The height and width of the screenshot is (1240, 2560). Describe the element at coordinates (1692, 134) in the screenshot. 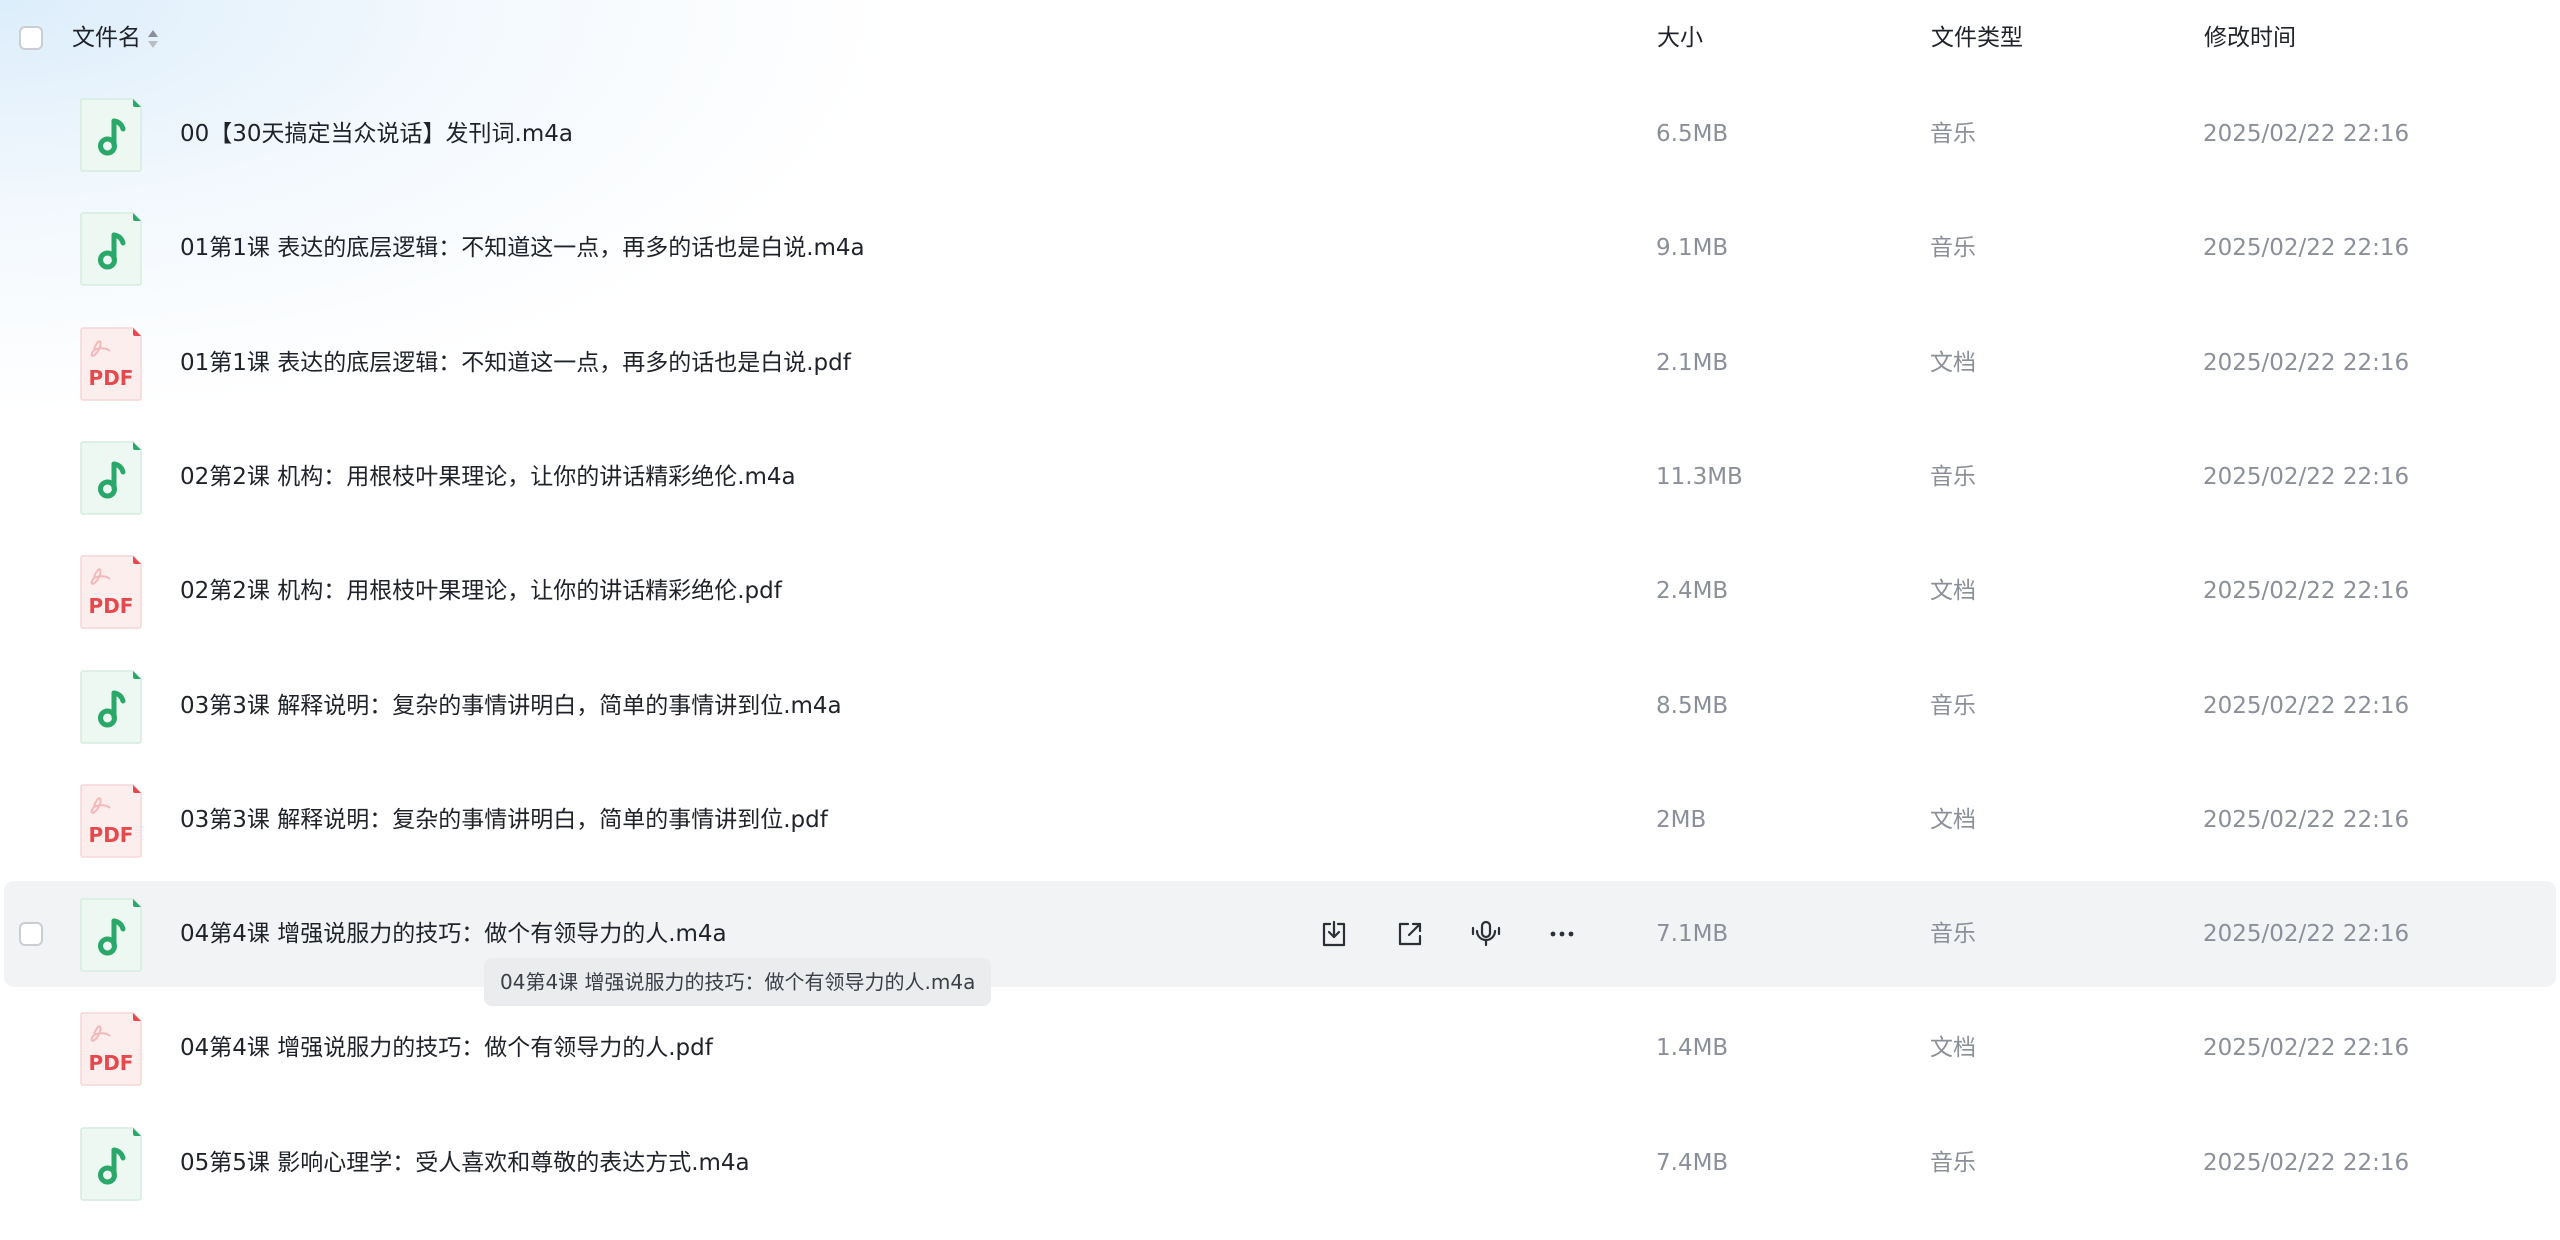

I see `file-size: 6.5MB` at that location.